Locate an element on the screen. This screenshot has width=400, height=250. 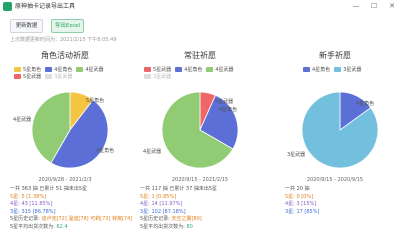
title-bar: 原神抽卡记录导出工具 — ☐ ✕ is located at coordinates (200, 7).